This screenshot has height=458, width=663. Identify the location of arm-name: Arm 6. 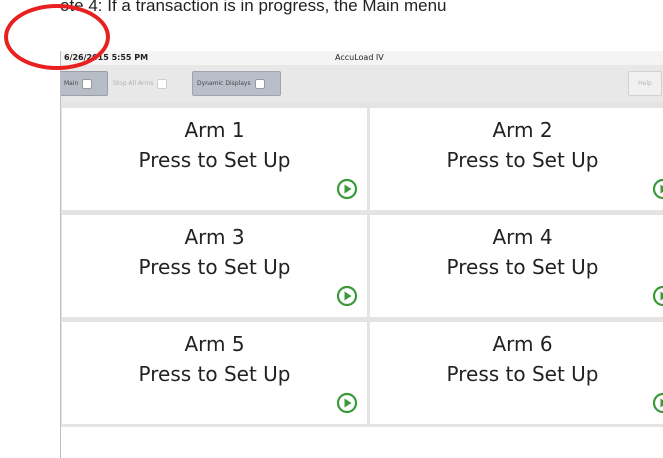
(522, 344).